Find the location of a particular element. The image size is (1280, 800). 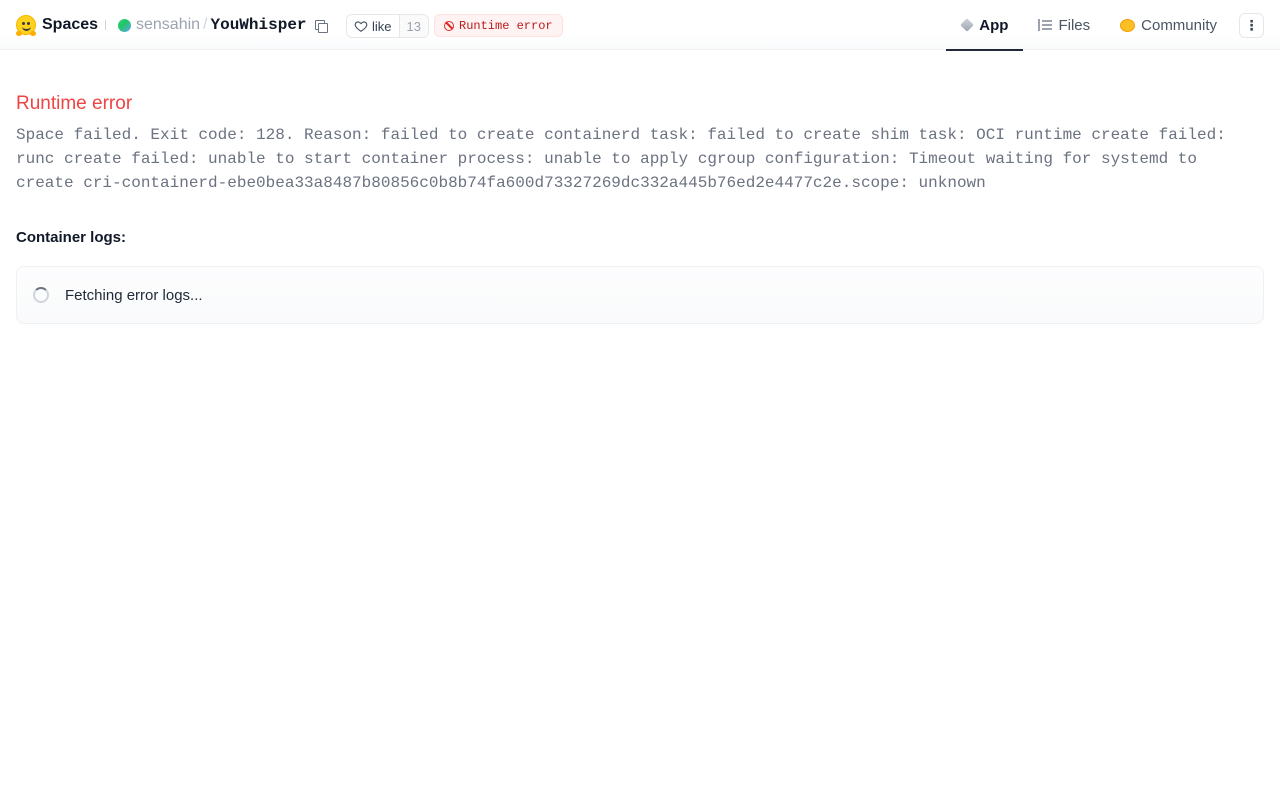

space-tabs: App Files Community ⋮ is located at coordinates (1105, 25).